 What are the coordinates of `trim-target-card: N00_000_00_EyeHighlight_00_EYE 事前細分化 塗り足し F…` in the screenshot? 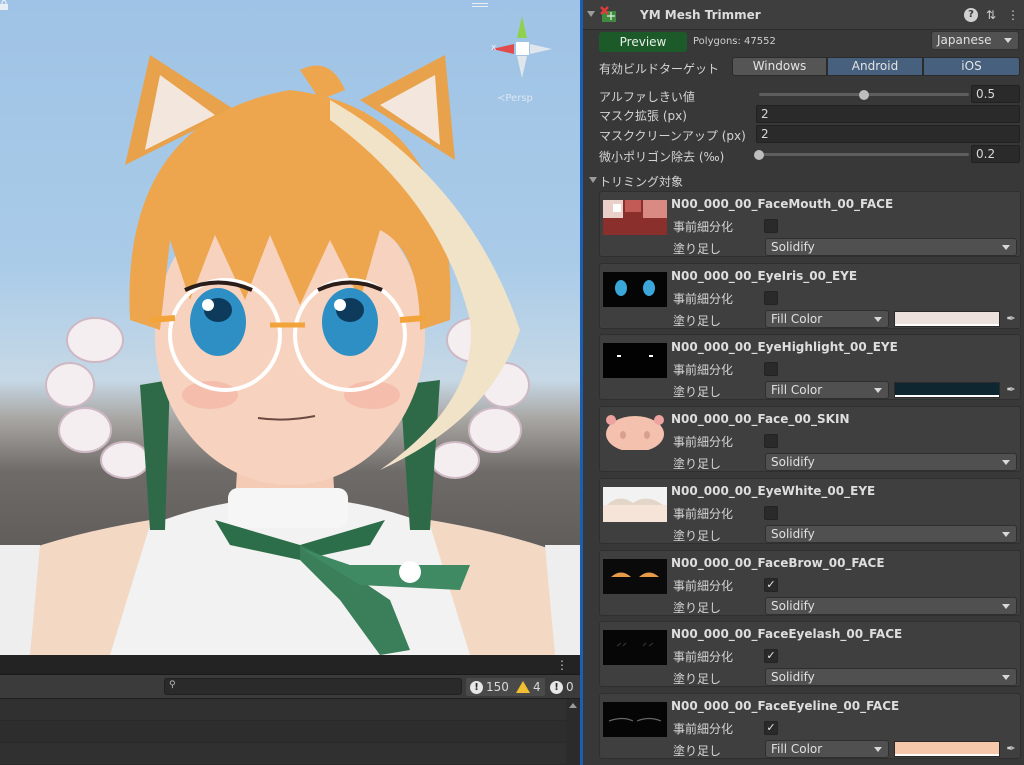 It's located at (810, 367).